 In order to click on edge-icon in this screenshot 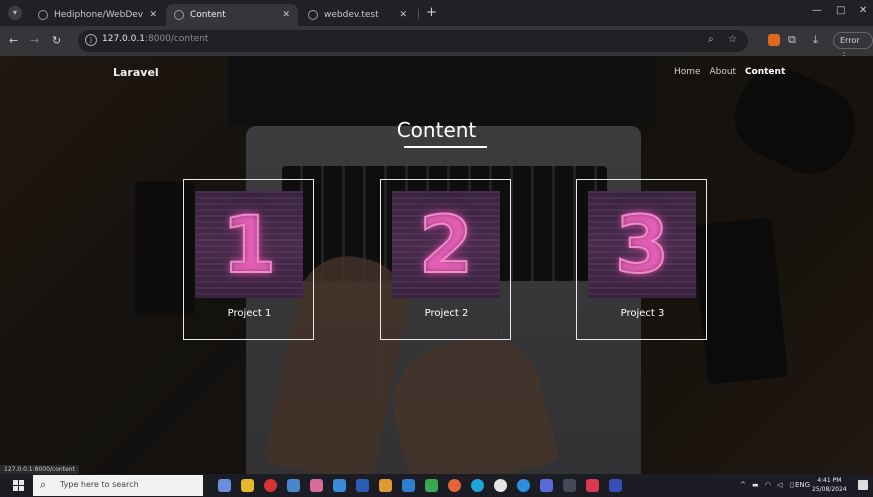, I will do `click(477, 485)`.